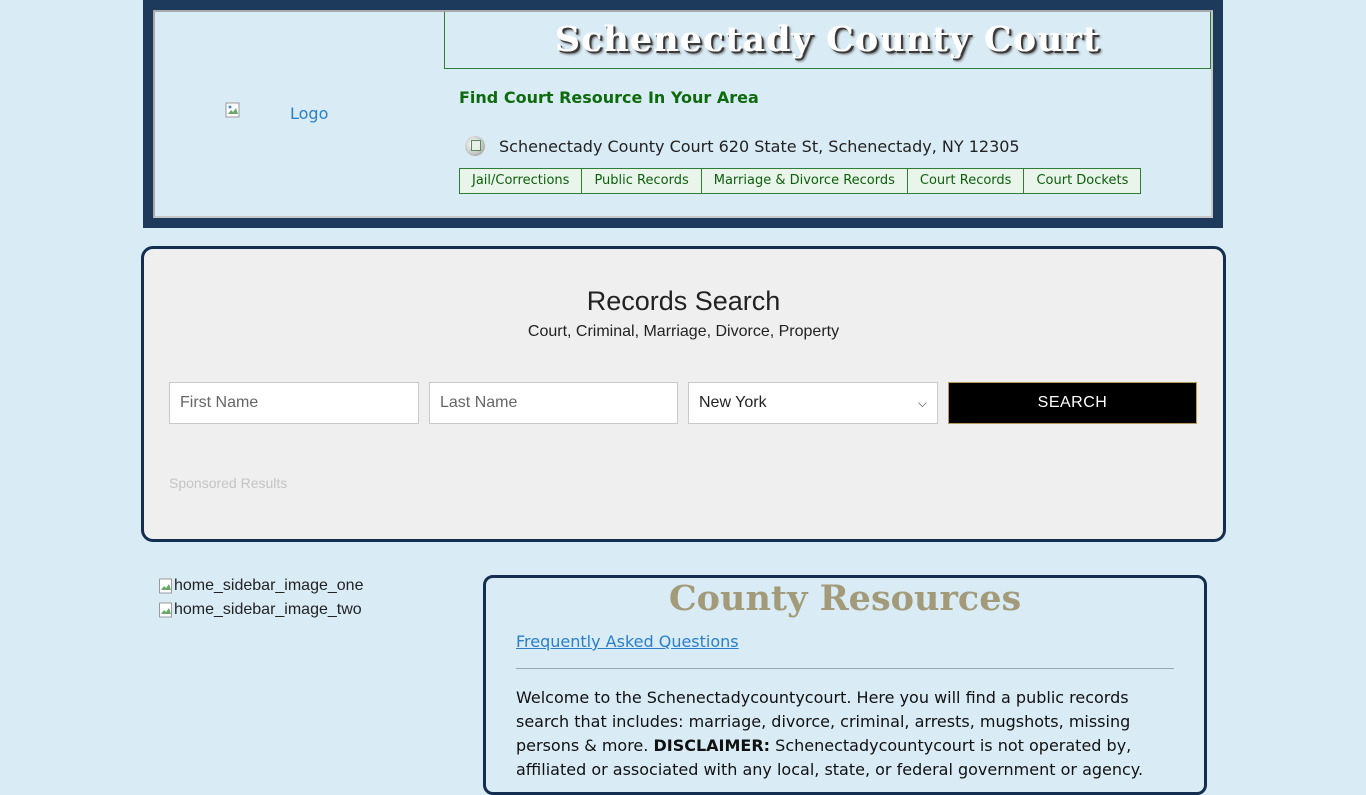  I want to click on state-selected-value: New York, so click(733, 402).